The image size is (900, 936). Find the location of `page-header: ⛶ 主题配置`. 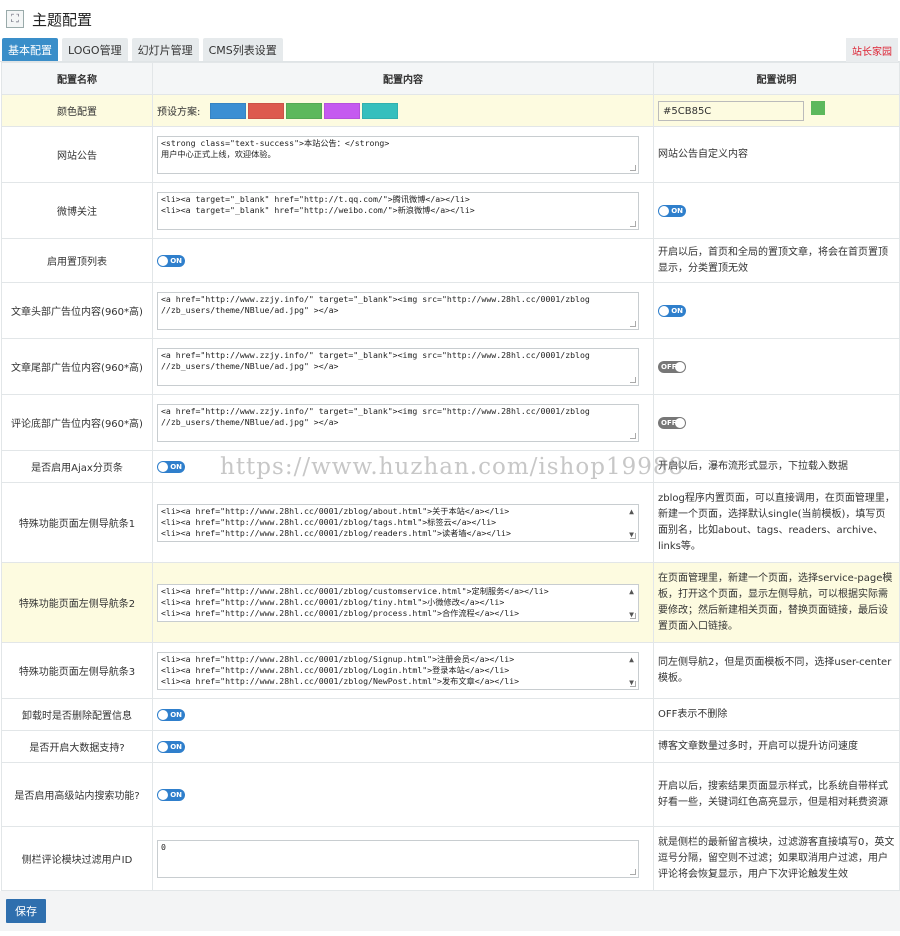

page-header: ⛶ 主题配置 is located at coordinates (450, 19).